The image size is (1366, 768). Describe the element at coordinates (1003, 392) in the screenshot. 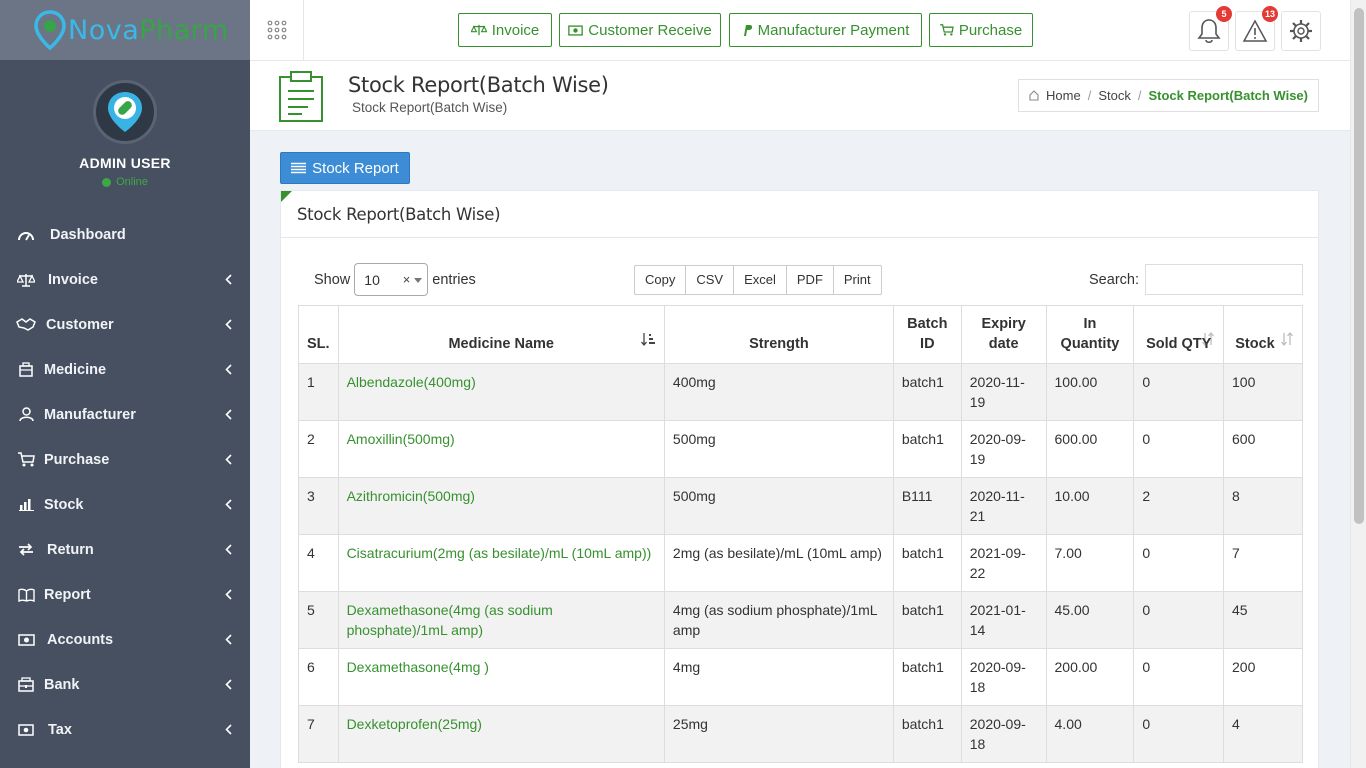

I see `cell-expiry-date: 2020-11-19` at that location.